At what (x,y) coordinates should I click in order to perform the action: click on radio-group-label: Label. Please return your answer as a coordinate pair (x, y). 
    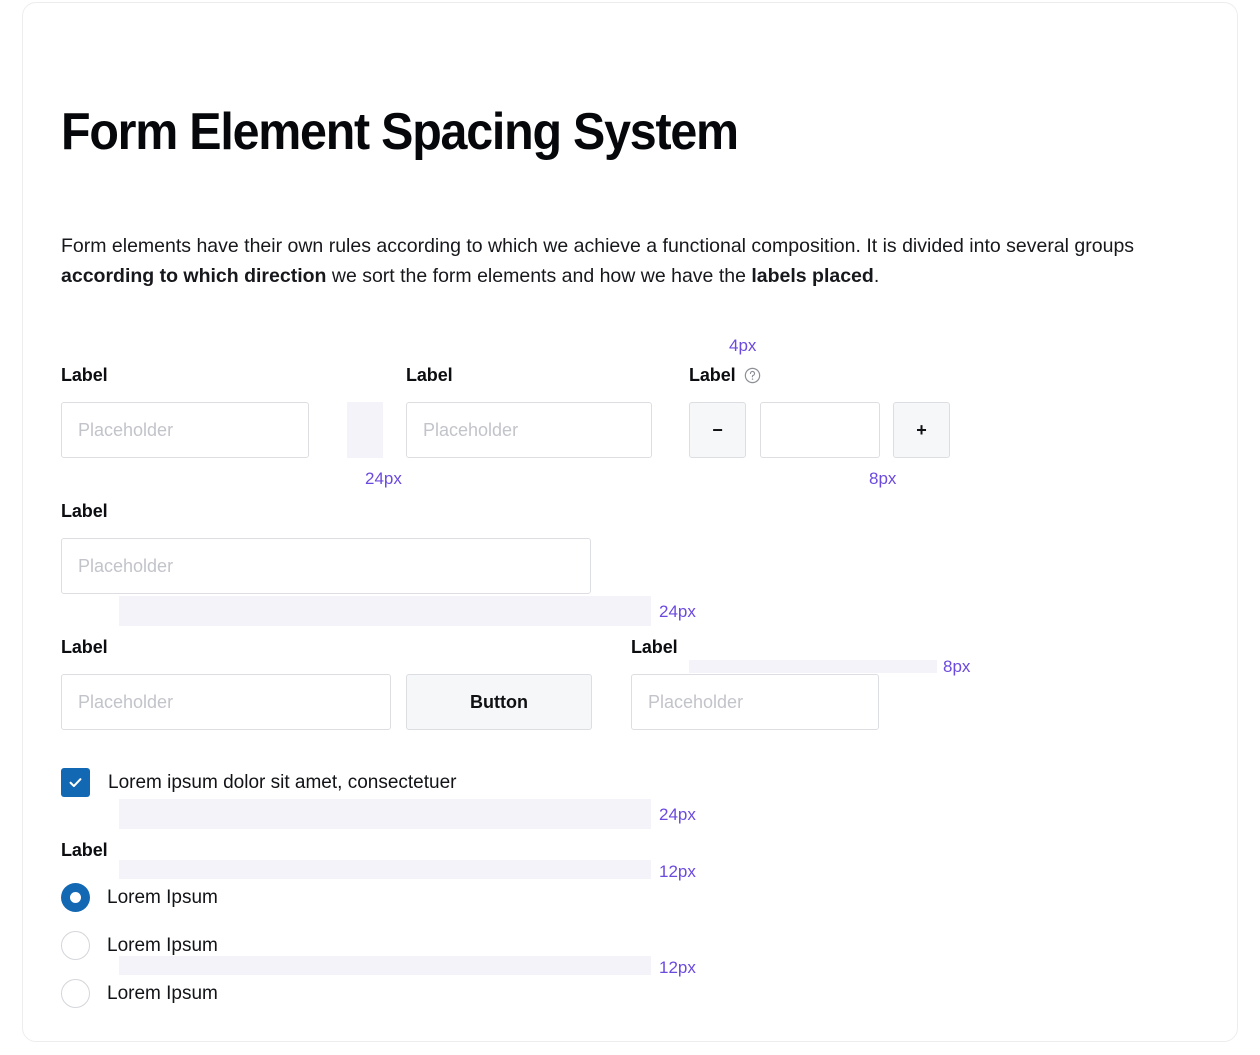
    Looking at the image, I should click on (84, 850).